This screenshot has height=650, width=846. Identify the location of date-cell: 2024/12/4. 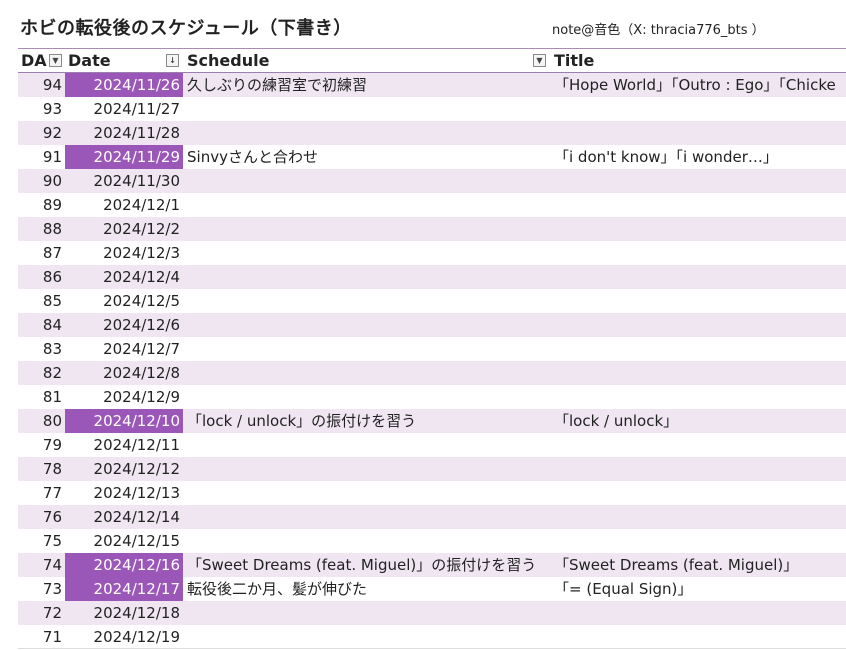
(124, 277).